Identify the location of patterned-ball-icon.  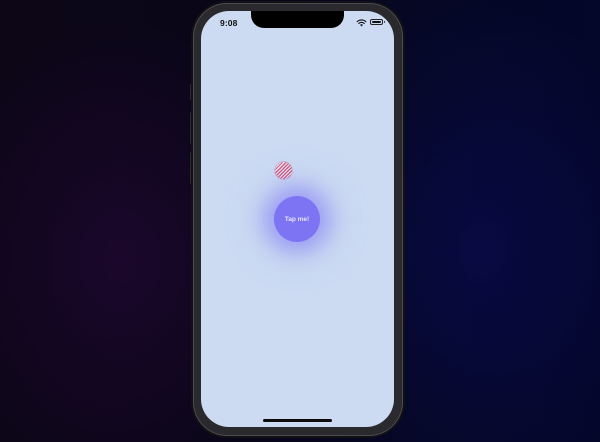
(283, 170).